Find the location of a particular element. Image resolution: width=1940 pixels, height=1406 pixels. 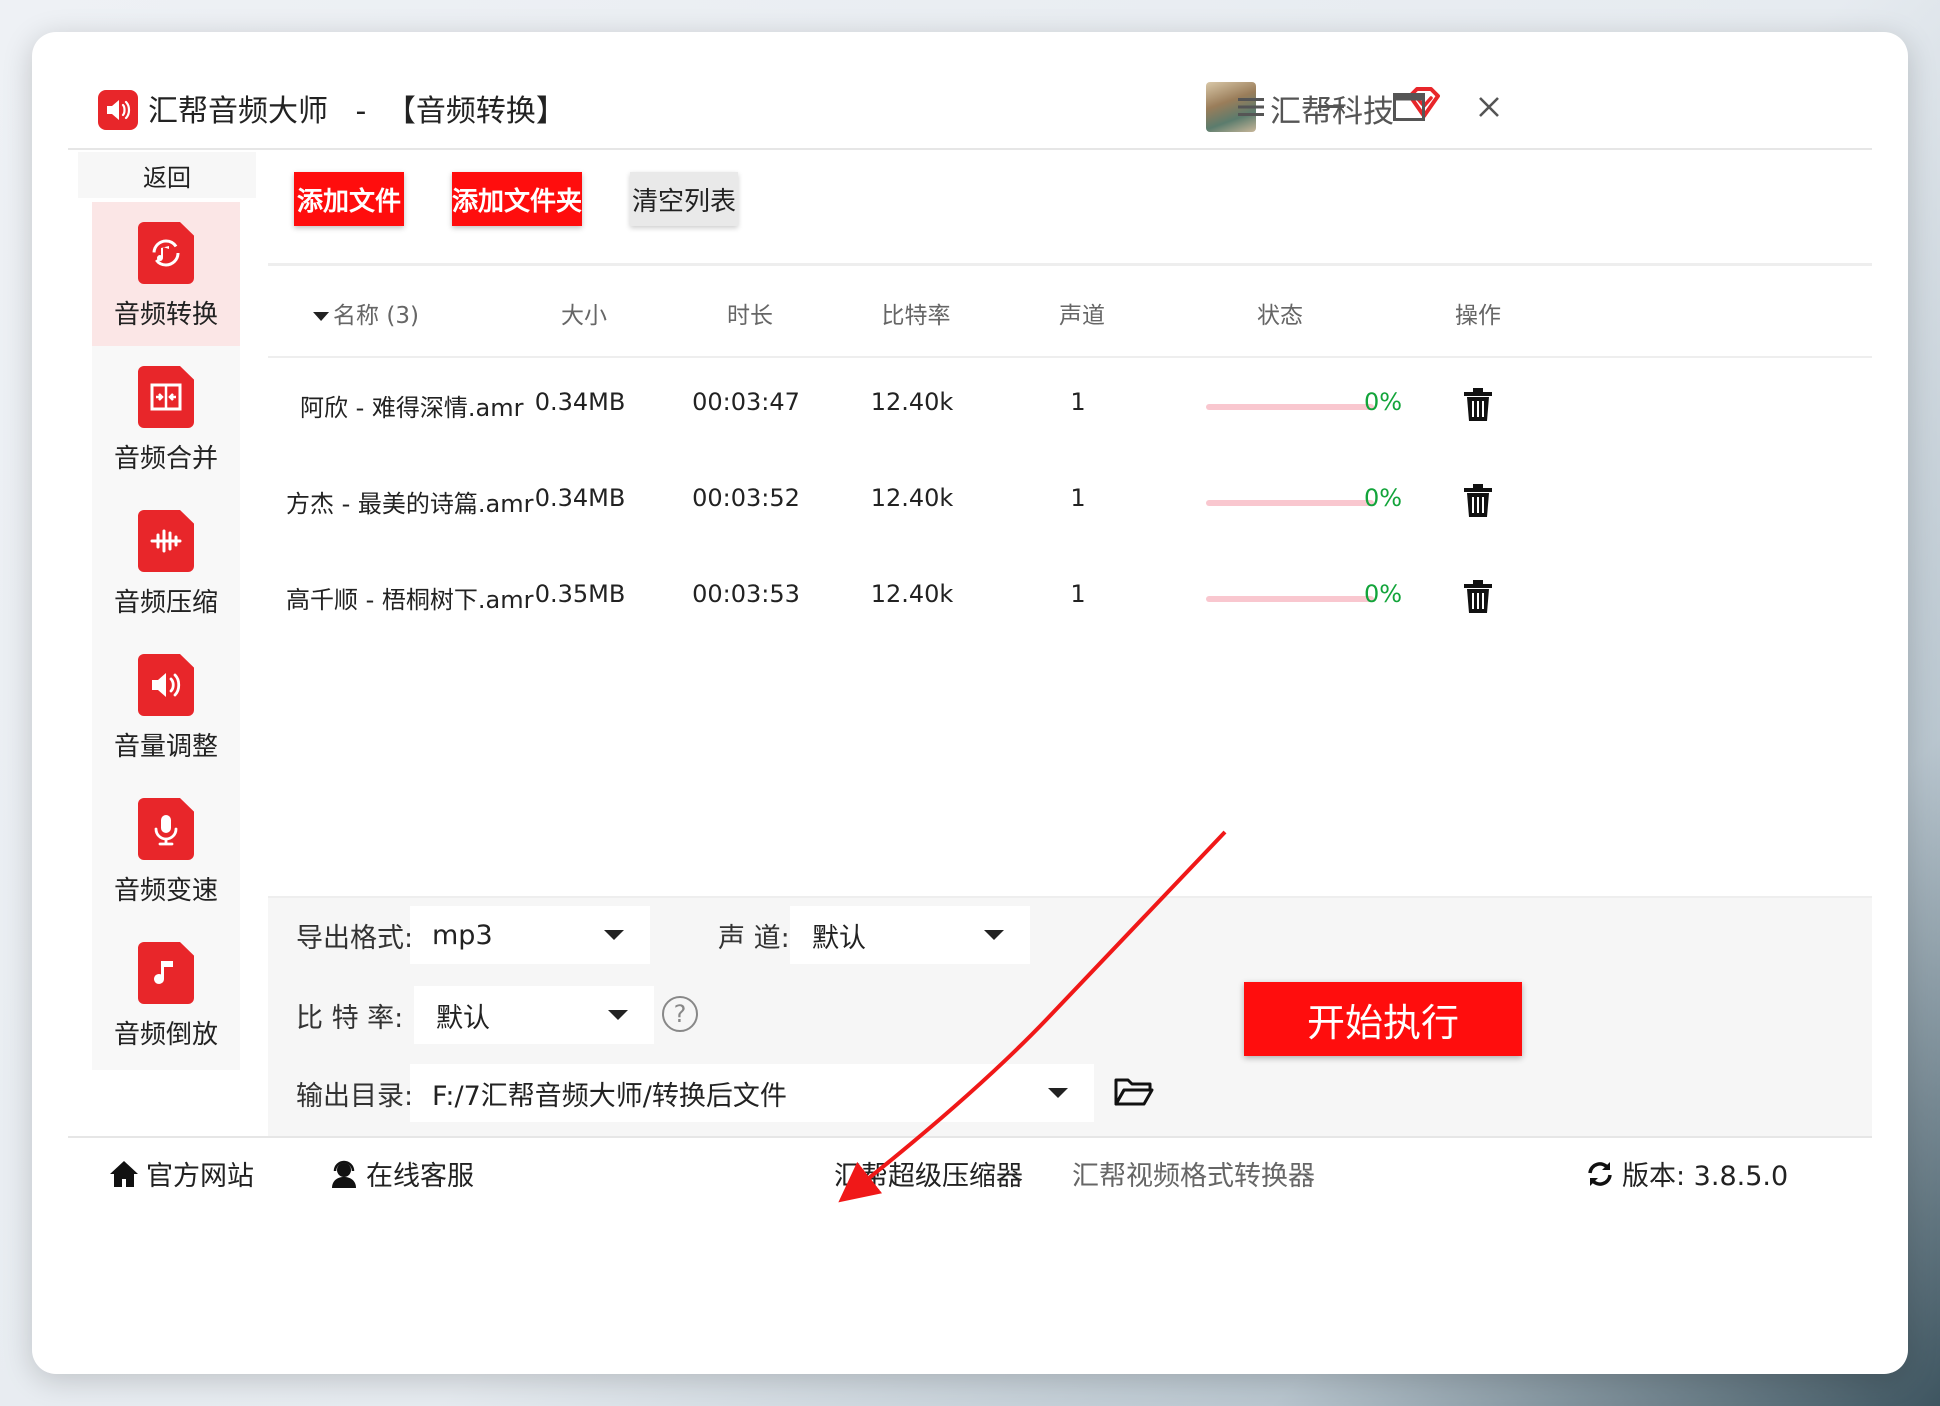

format-select: mp3 is located at coordinates (530, 935).